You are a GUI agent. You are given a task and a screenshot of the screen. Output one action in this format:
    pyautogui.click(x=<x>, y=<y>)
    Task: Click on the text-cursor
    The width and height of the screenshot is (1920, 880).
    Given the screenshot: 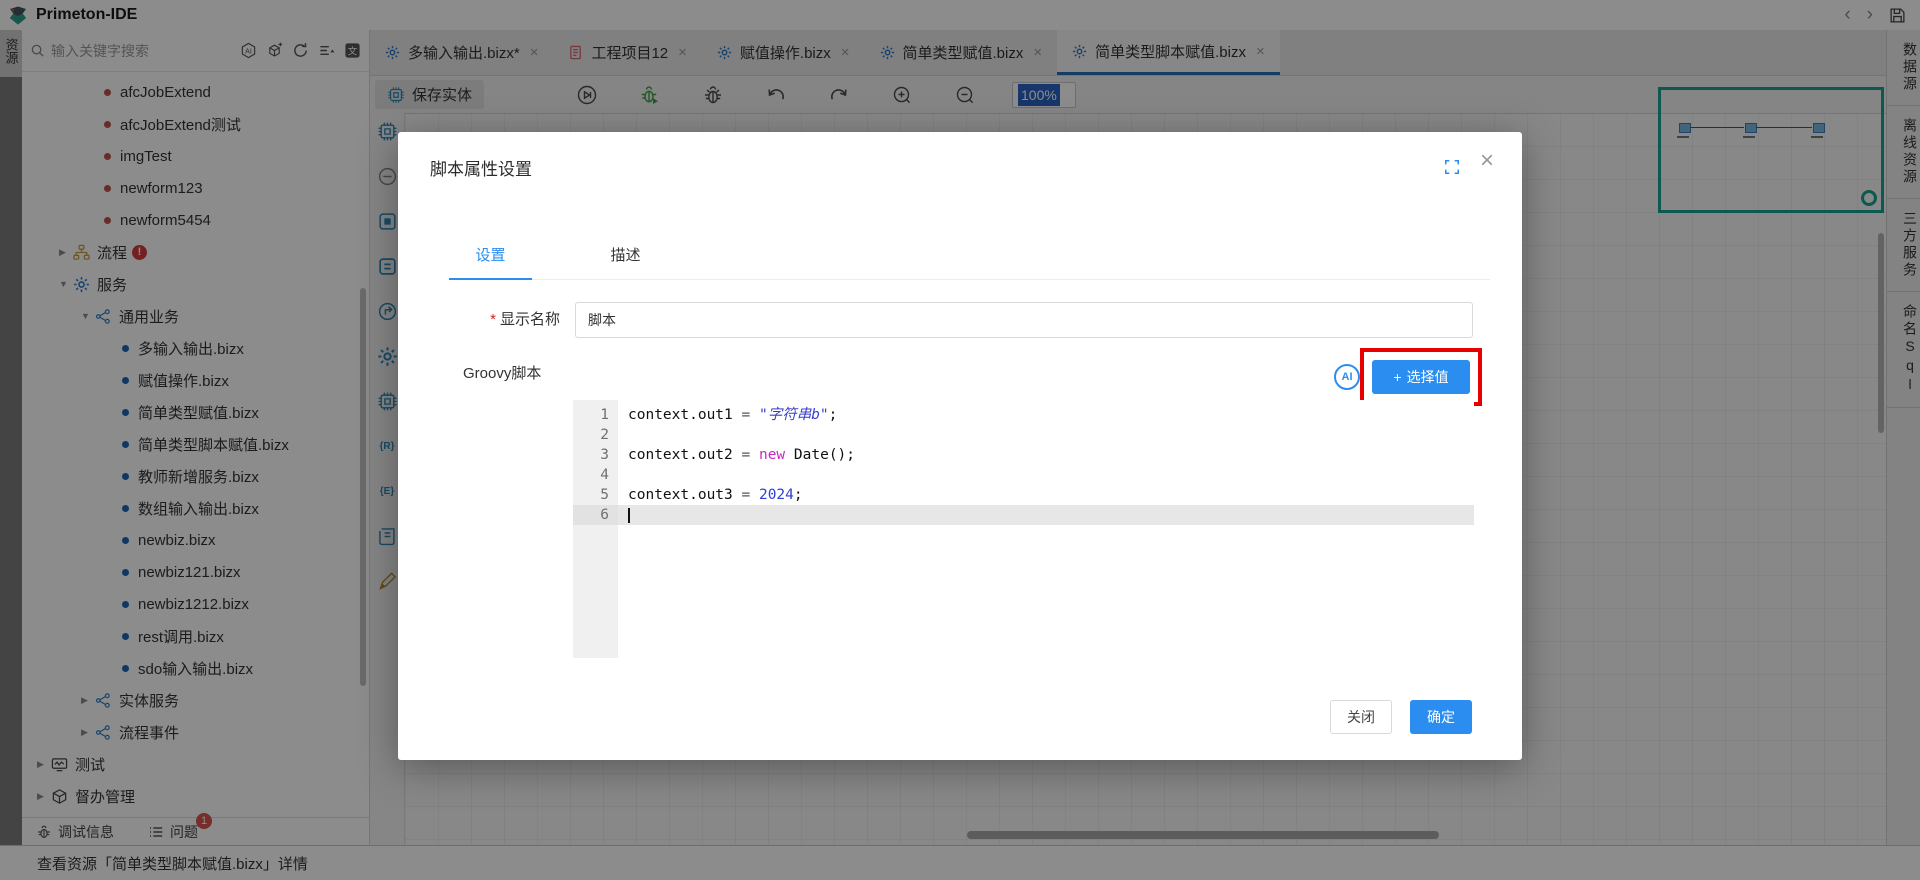 What is the action you would take?
    pyautogui.click(x=629, y=515)
    